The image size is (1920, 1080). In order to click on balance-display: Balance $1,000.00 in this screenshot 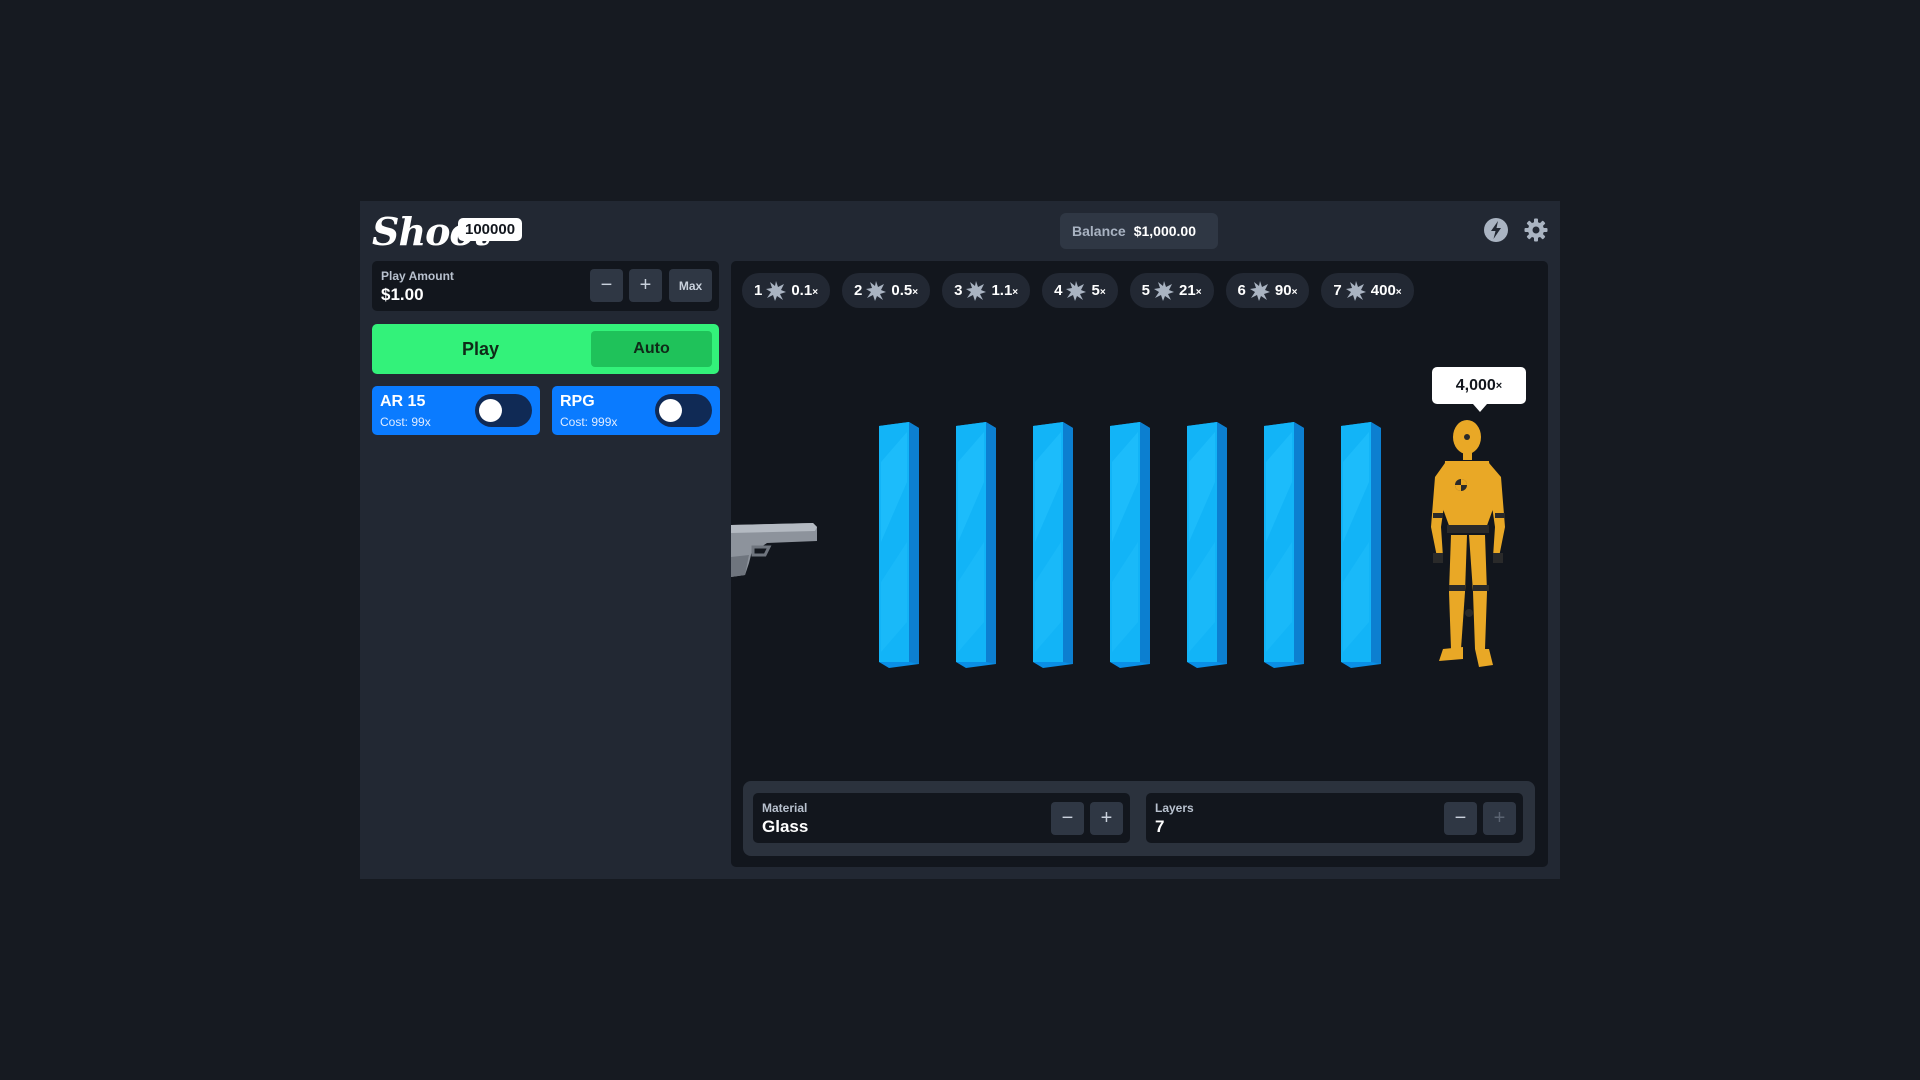, I will do `click(1139, 231)`.